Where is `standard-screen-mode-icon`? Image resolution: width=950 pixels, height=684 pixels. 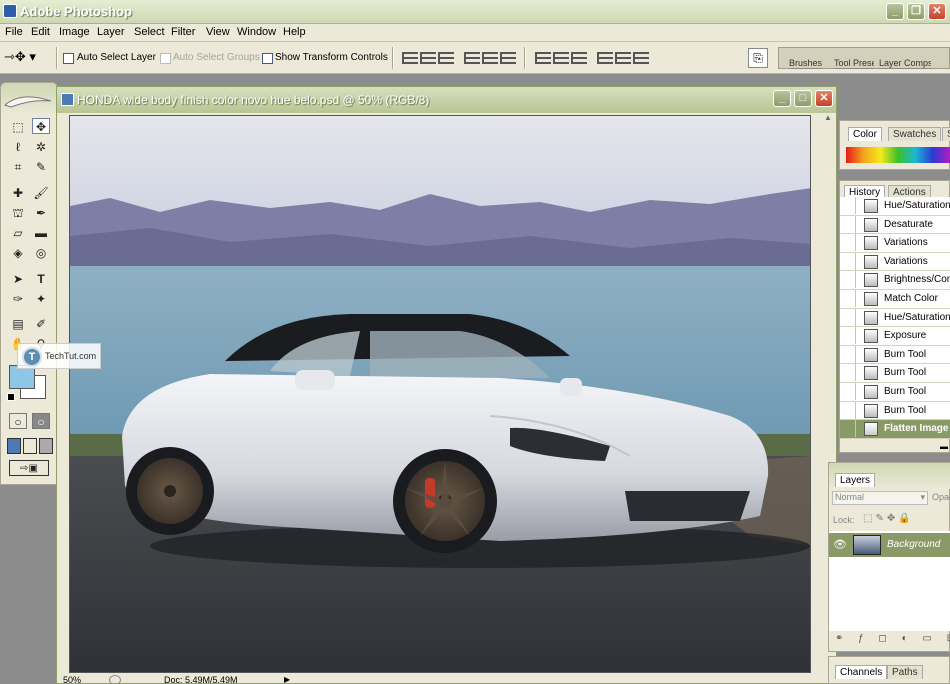
standard-screen-mode-icon is located at coordinates (14, 446).